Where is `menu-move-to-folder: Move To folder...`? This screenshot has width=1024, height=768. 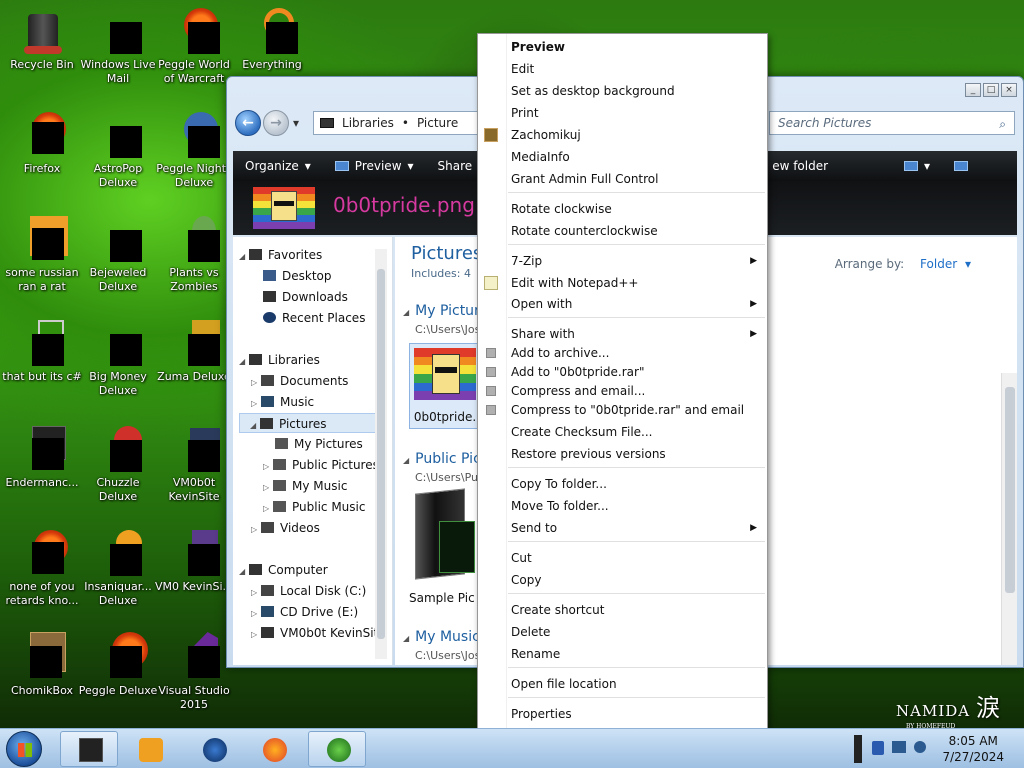 menu-move-to-folder: Move To folder... is located at coordinates (622, 506).